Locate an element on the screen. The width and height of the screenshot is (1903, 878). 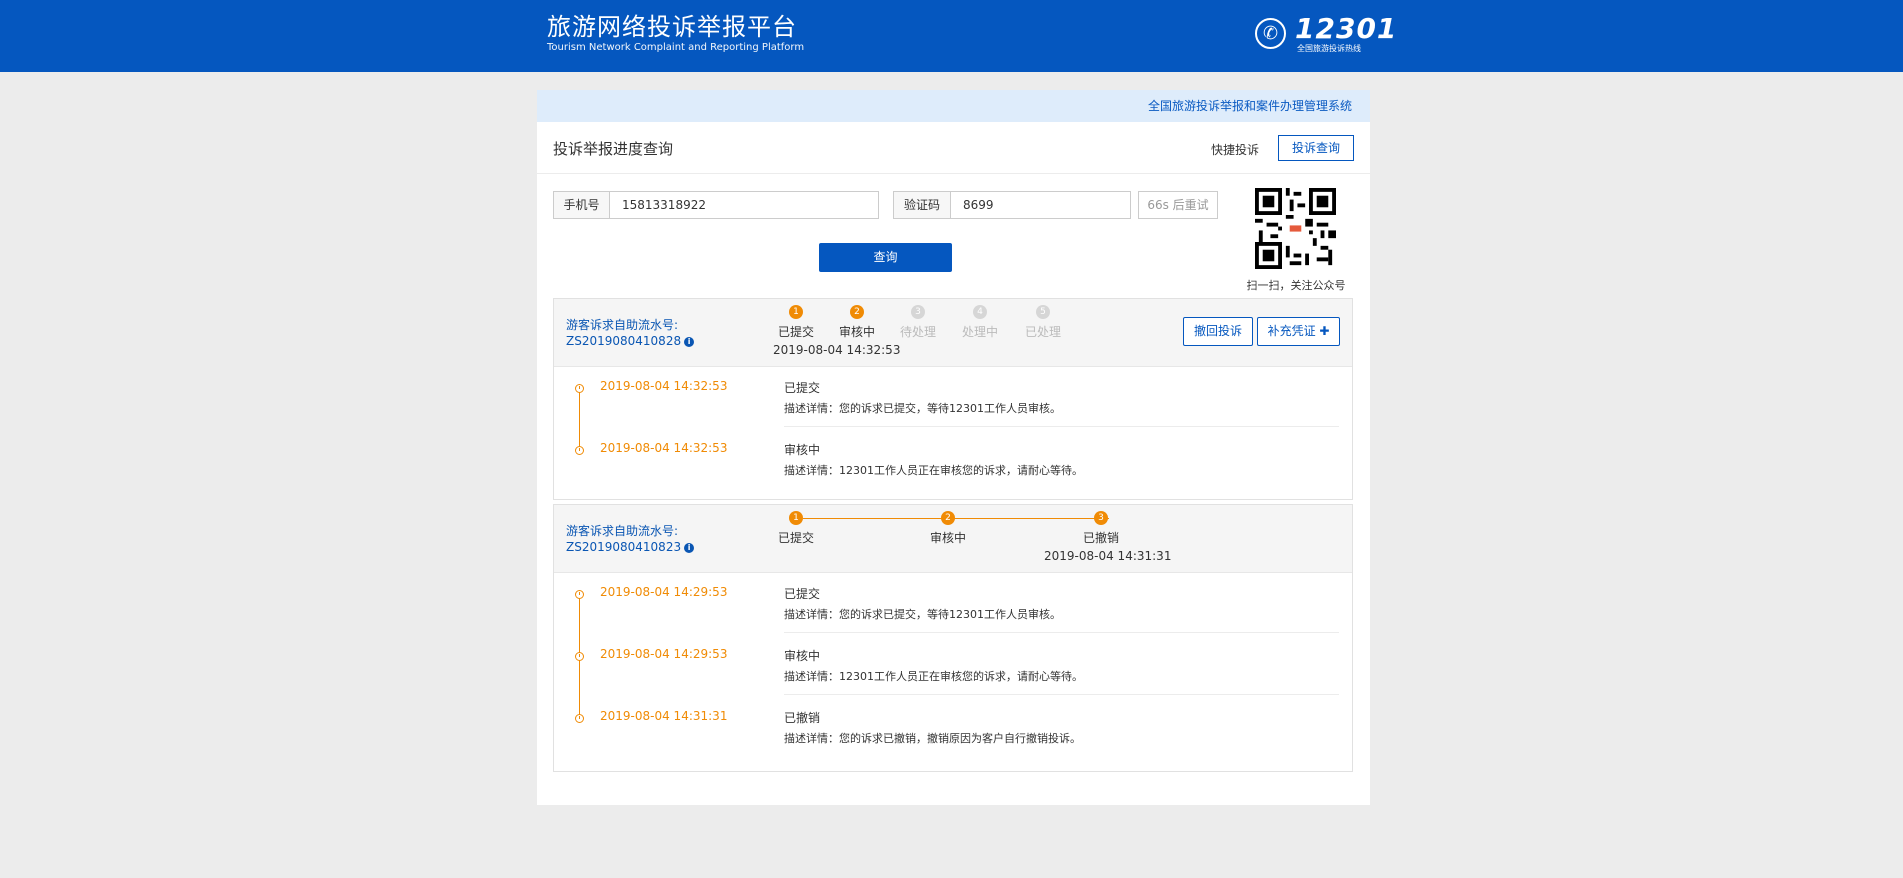
serial-number: ZS2019080410823 i is located at coordinates (630, 547).